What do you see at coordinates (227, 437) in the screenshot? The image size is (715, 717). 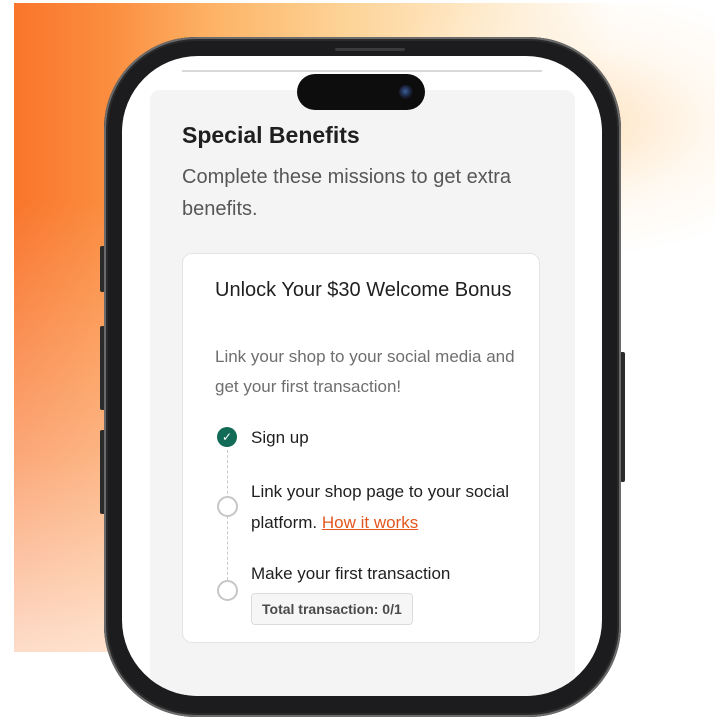 I see `check-circle-icon: ✓` at bounding box center [227, 437].